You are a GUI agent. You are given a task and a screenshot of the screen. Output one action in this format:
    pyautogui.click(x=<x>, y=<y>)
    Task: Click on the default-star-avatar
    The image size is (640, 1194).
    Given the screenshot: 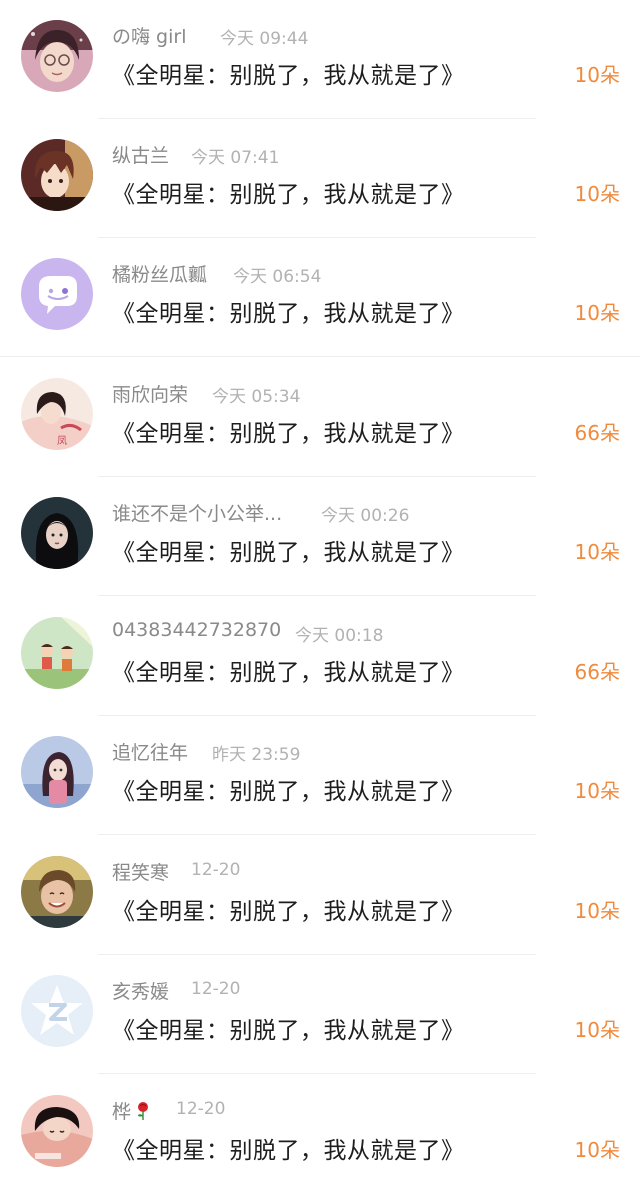 What is the action you would take?
    pyautogui.click(x=57, y=1011)
    